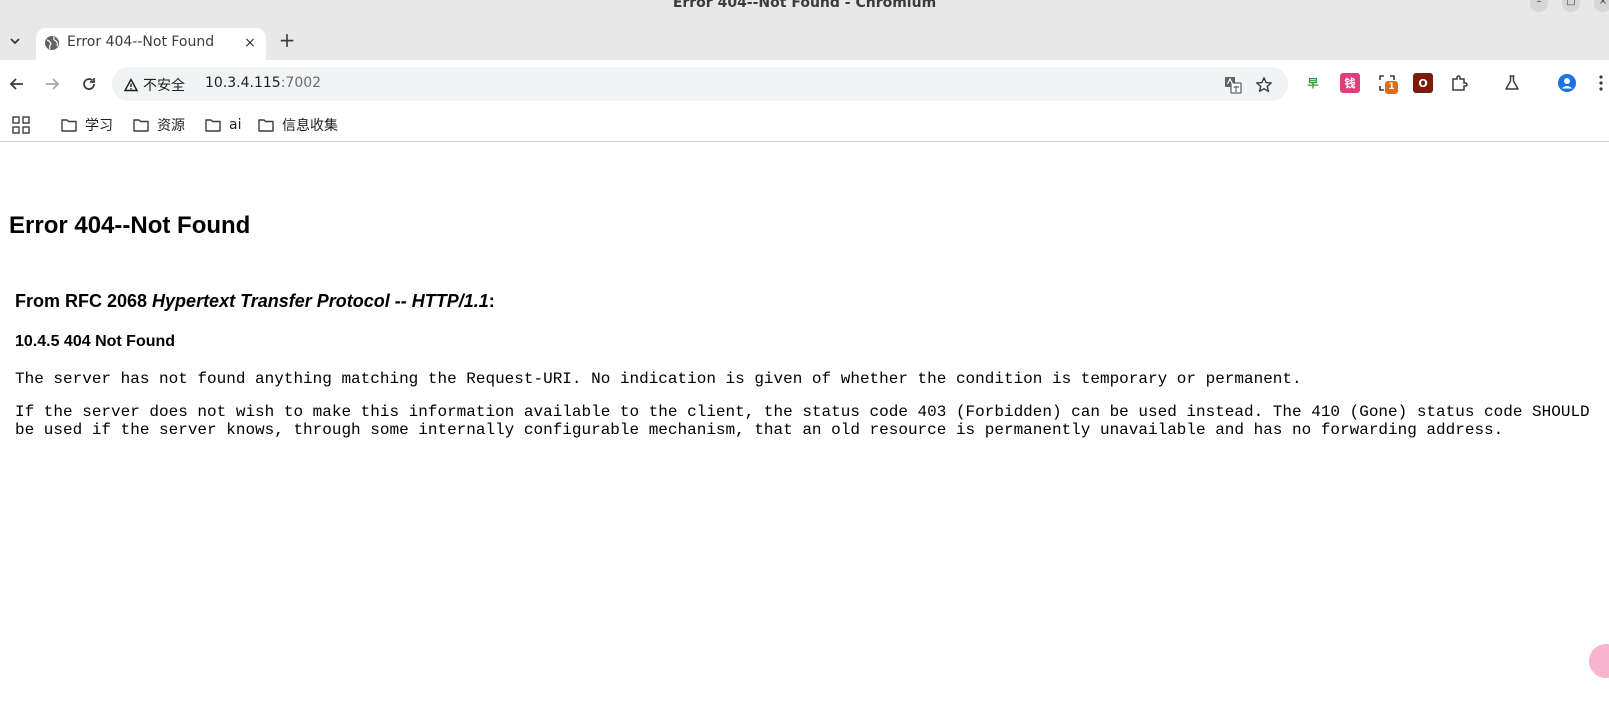 Image resolution: width=1609 pixels, height=711 pixels. What do you see at coordinates (804, 125) in the screenshot?
I see `bookmarks-bar: 学习 资源 ai 信息收集` at bounding box center [804, 125].